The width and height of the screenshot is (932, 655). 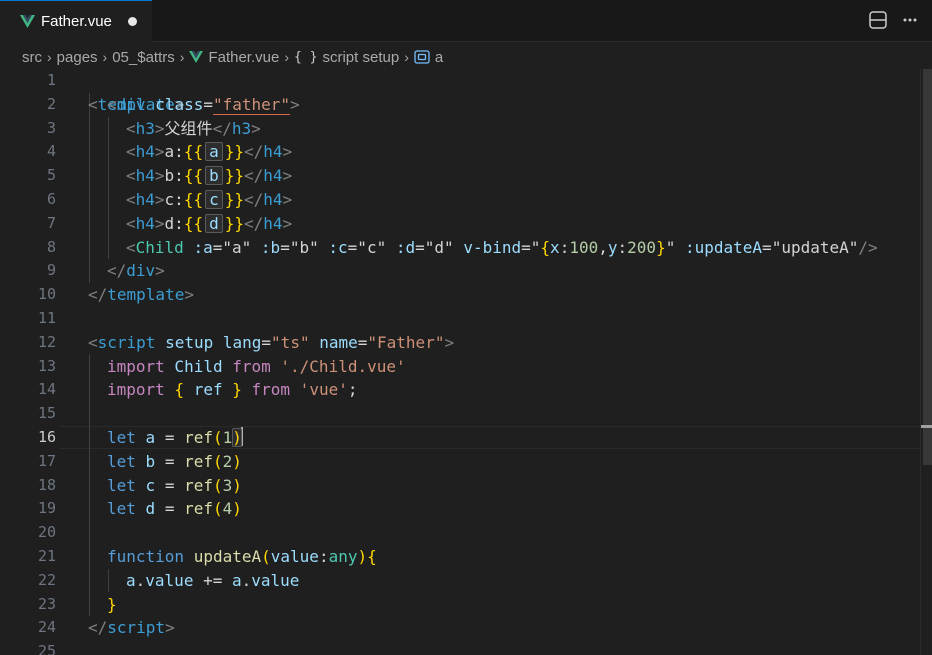 I want to click on tok: 200, so click(x=642, y=247).